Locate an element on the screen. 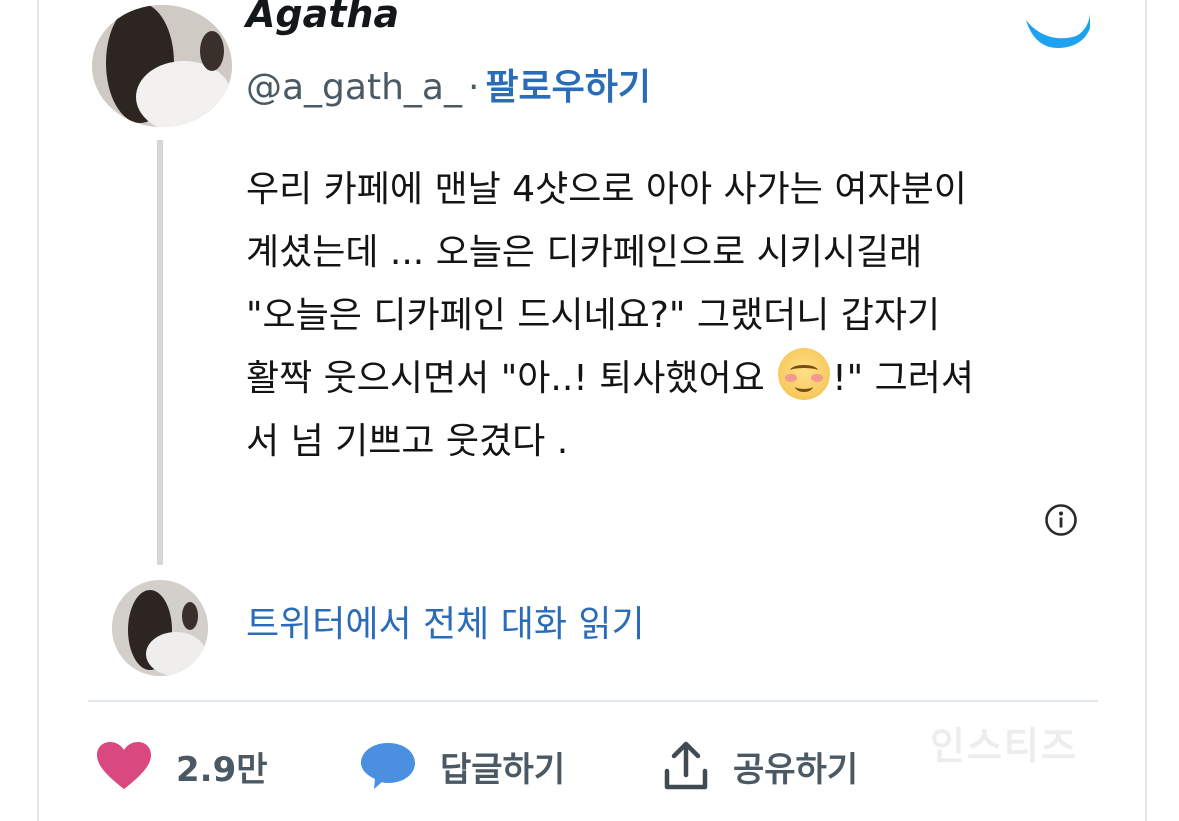  heart-icon is located at coordinates (124, 765).